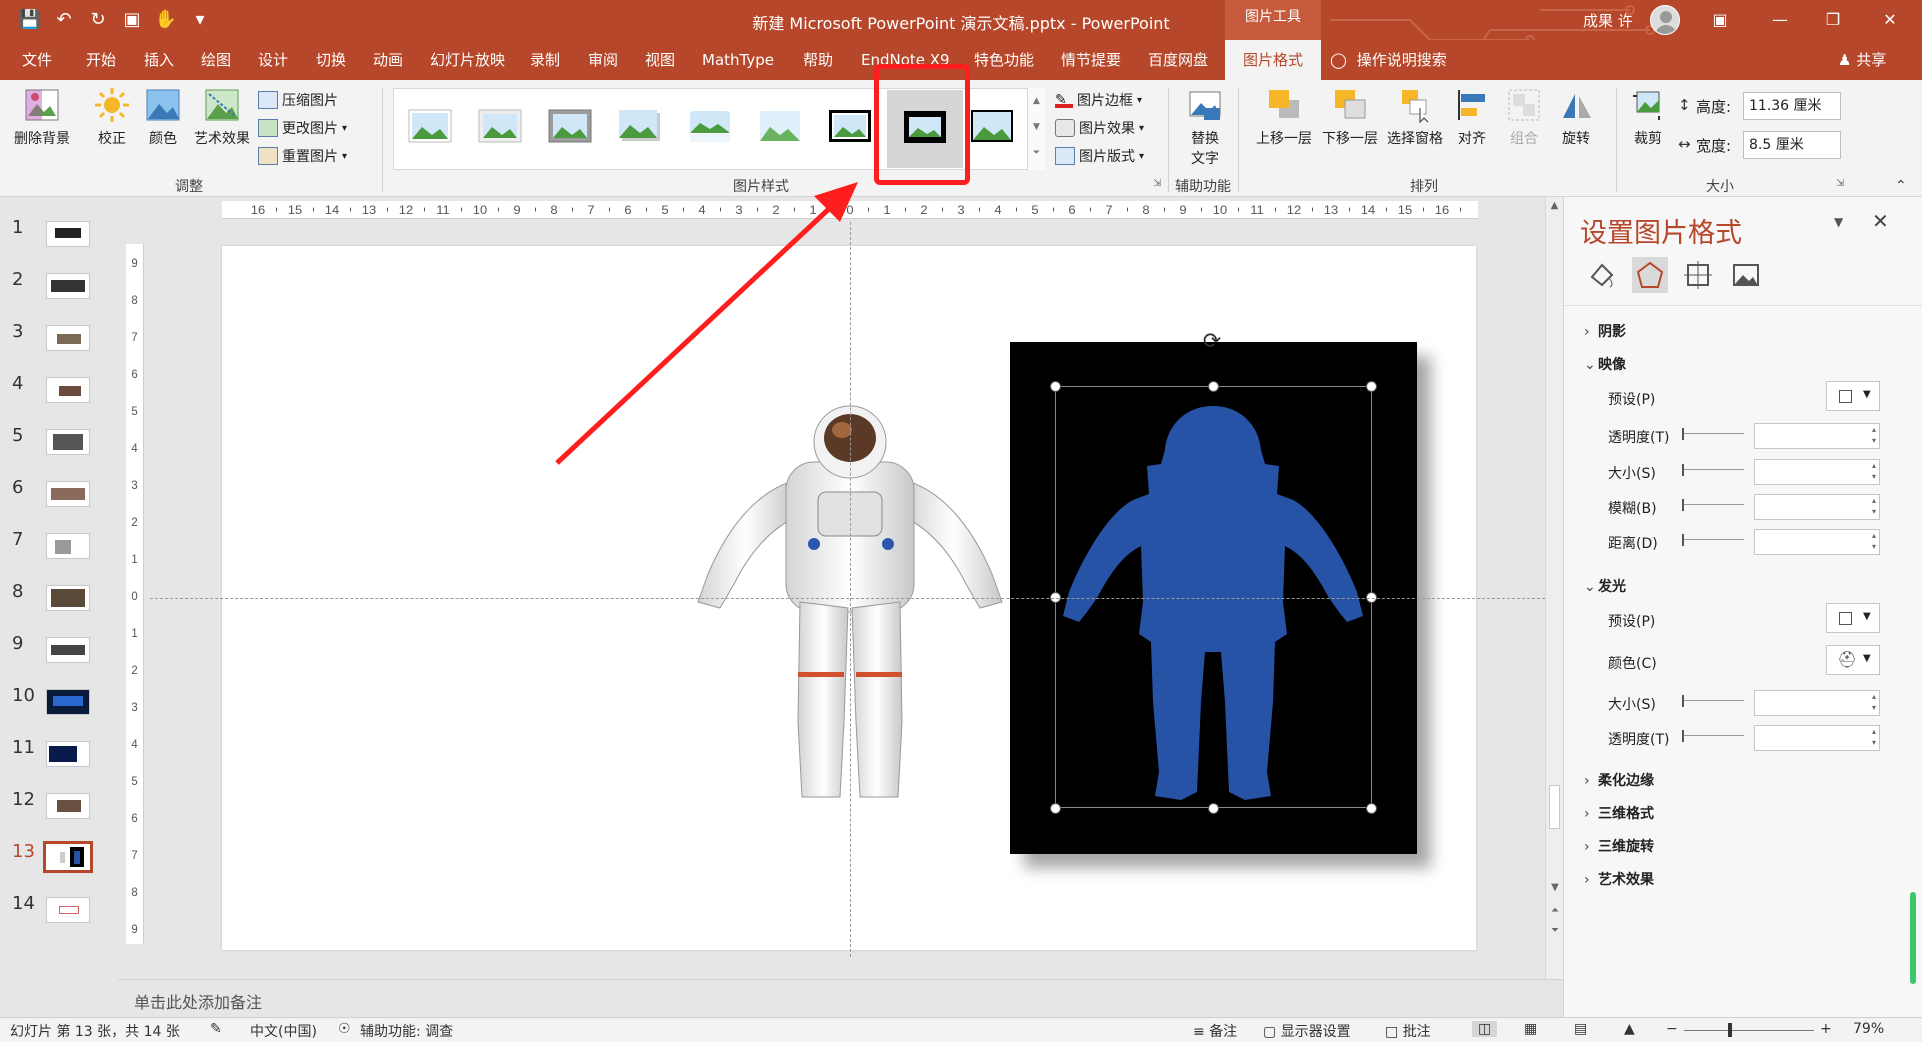 The image size is (1922, 1042). I want to click on user-name: 成果 许, so click(1608, 20).